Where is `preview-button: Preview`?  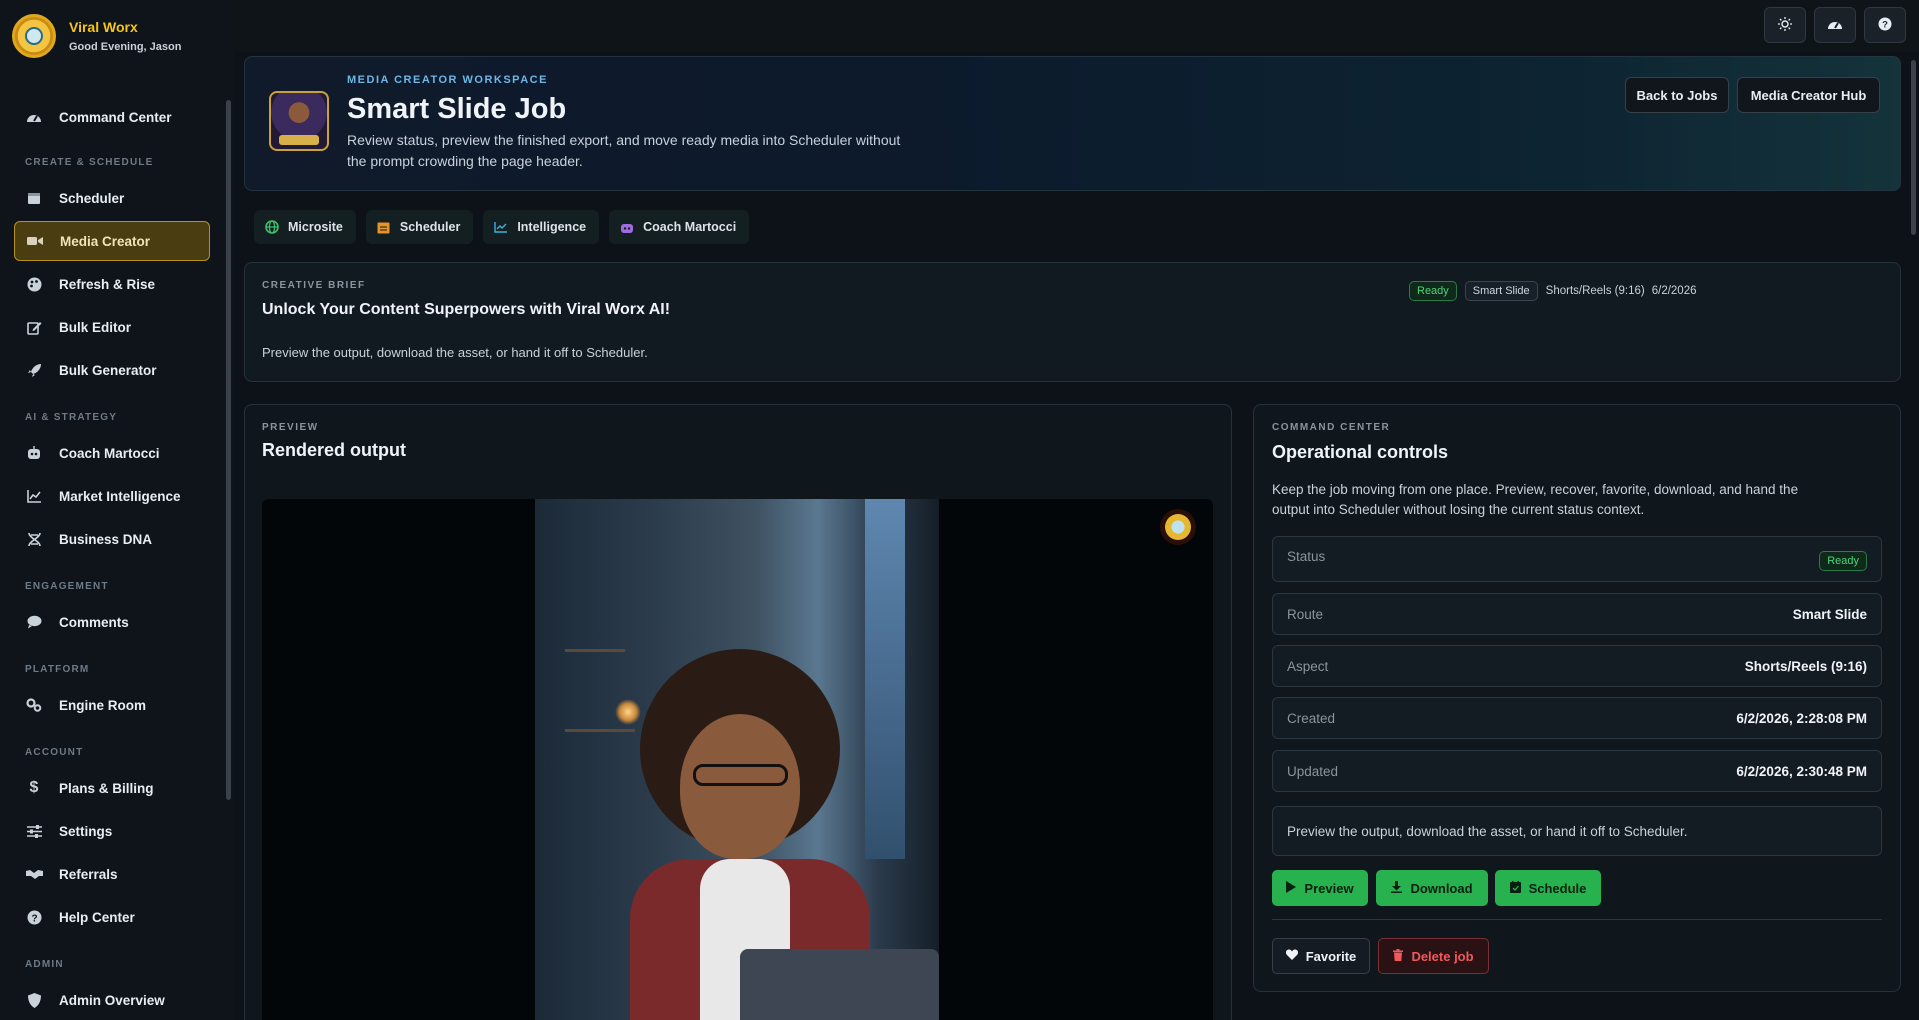
preview-button: Preview is located at coordinates (1320, 888).